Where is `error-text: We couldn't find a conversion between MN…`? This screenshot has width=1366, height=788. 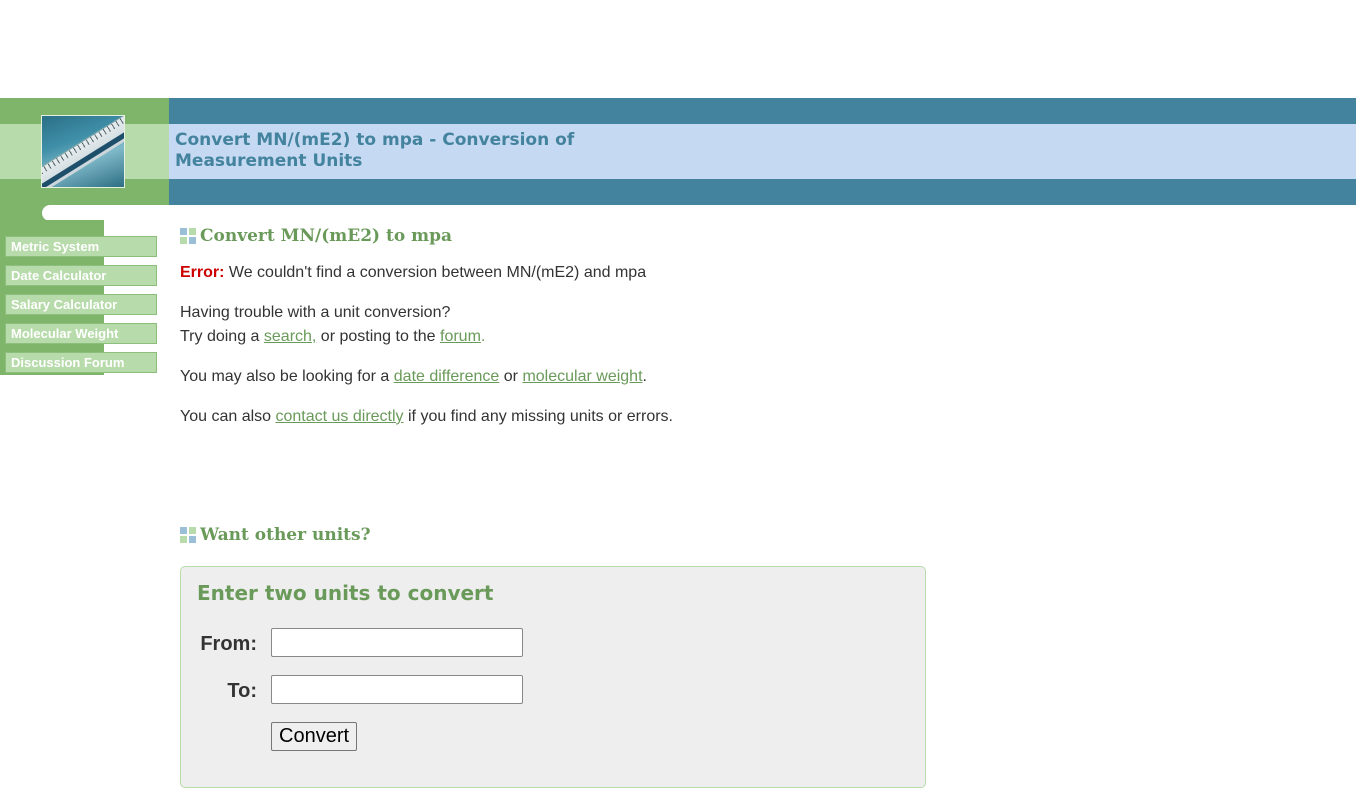
error-text: We couldn't find a conversion between MN… is located at coordinates (435, 272).